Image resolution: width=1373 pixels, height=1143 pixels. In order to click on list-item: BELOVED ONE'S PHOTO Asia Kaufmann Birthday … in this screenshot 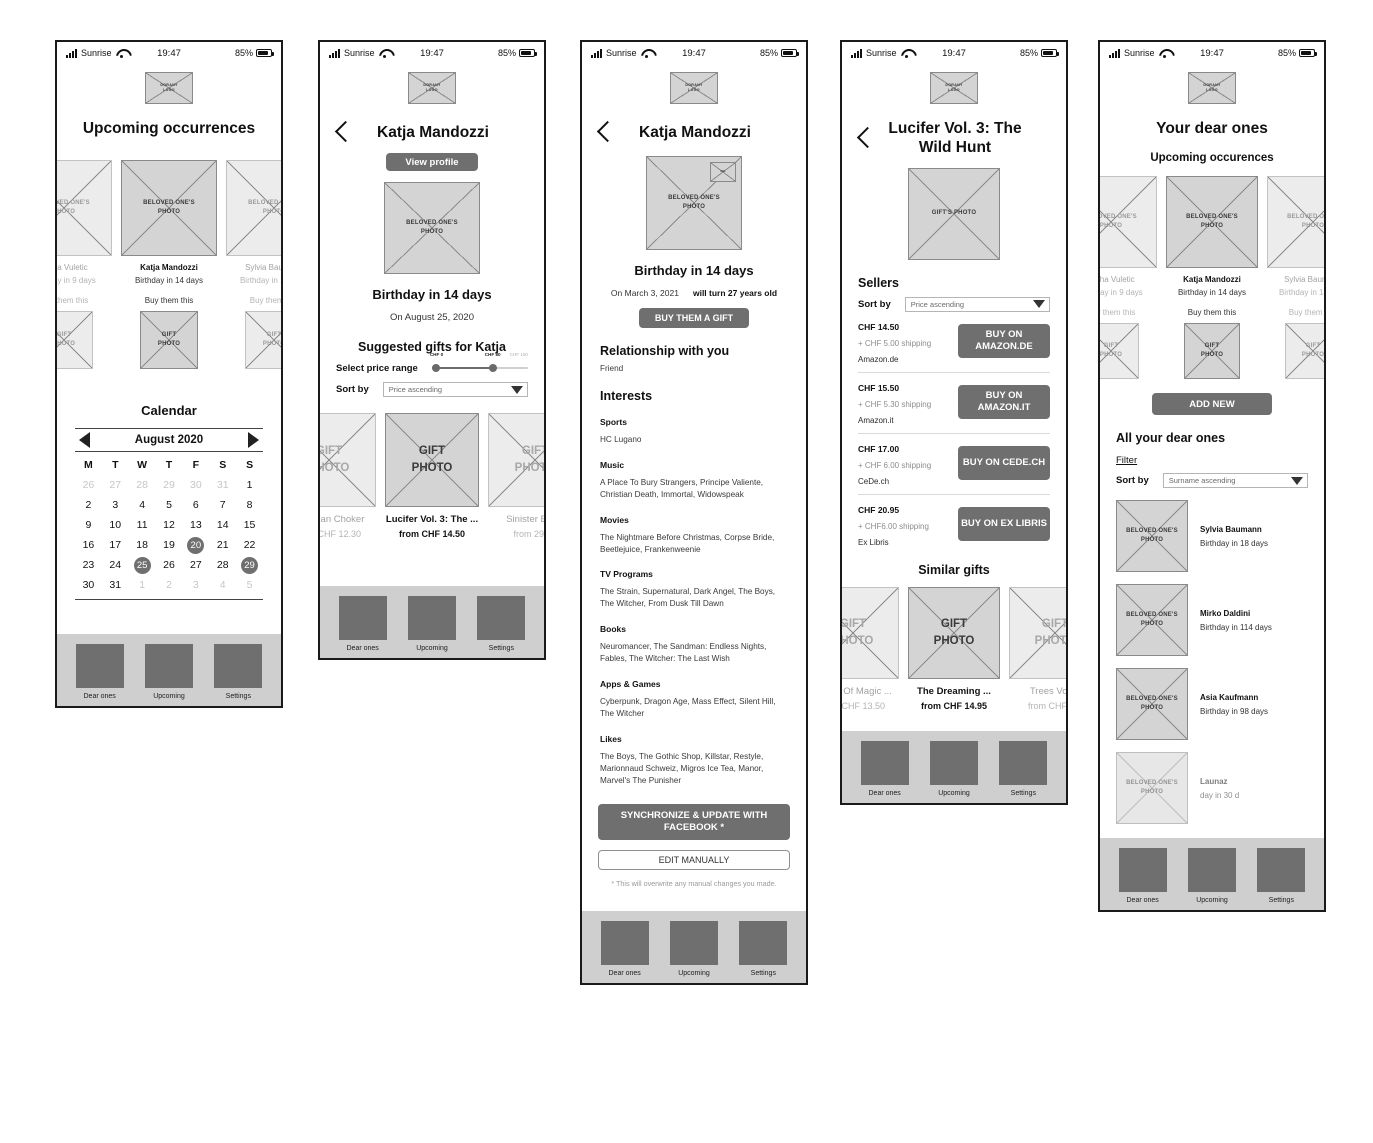, I will do `click(1212, 704)`.